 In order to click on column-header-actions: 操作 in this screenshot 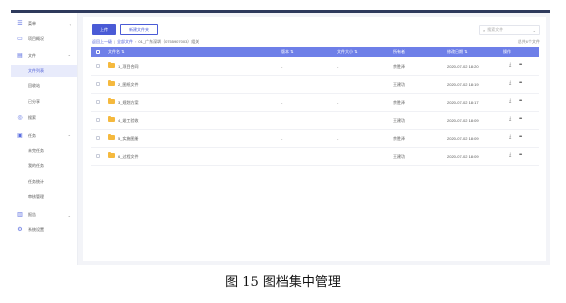, I will do `click(507, 51)`.